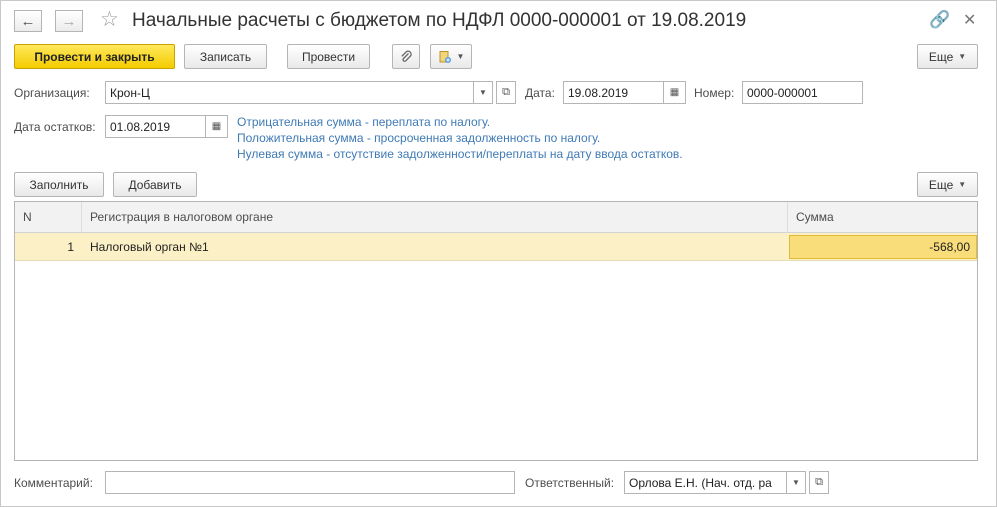 The height and width of the screenshot is (507, 997). Describe the element at coordinates (969, 20) in the screenshot. I see `close-icon: ✕` at that location.